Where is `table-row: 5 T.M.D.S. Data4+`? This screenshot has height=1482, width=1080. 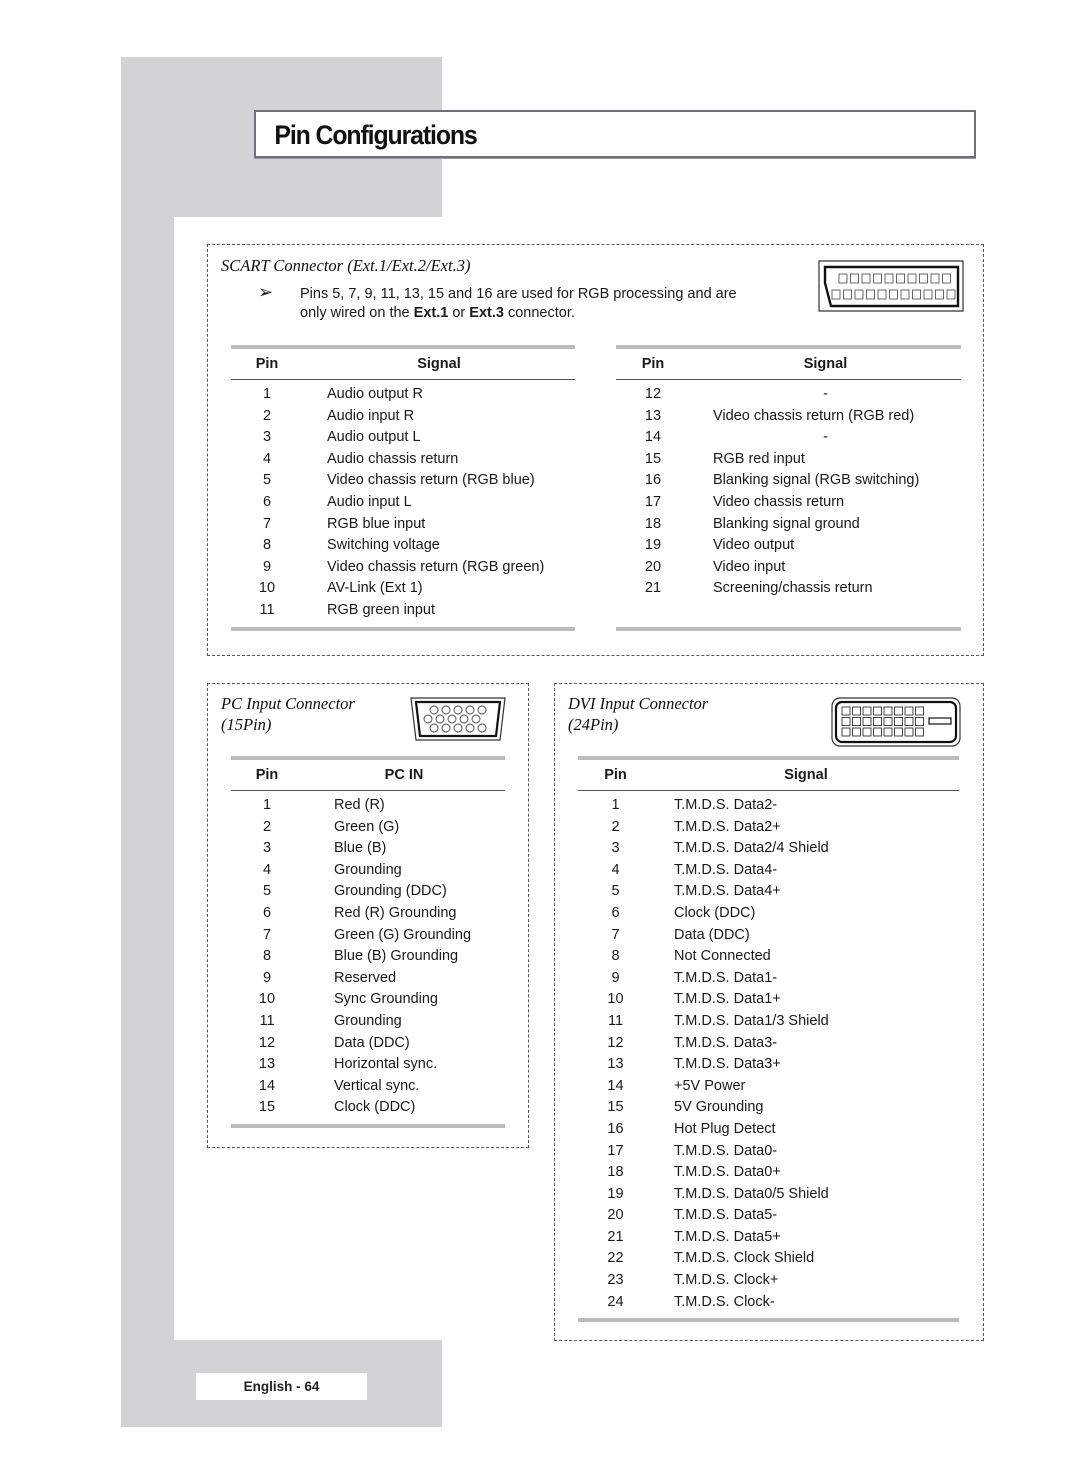
table-row: 5 T.M.D.S. Data4+ is located at coordinates (768, 892).